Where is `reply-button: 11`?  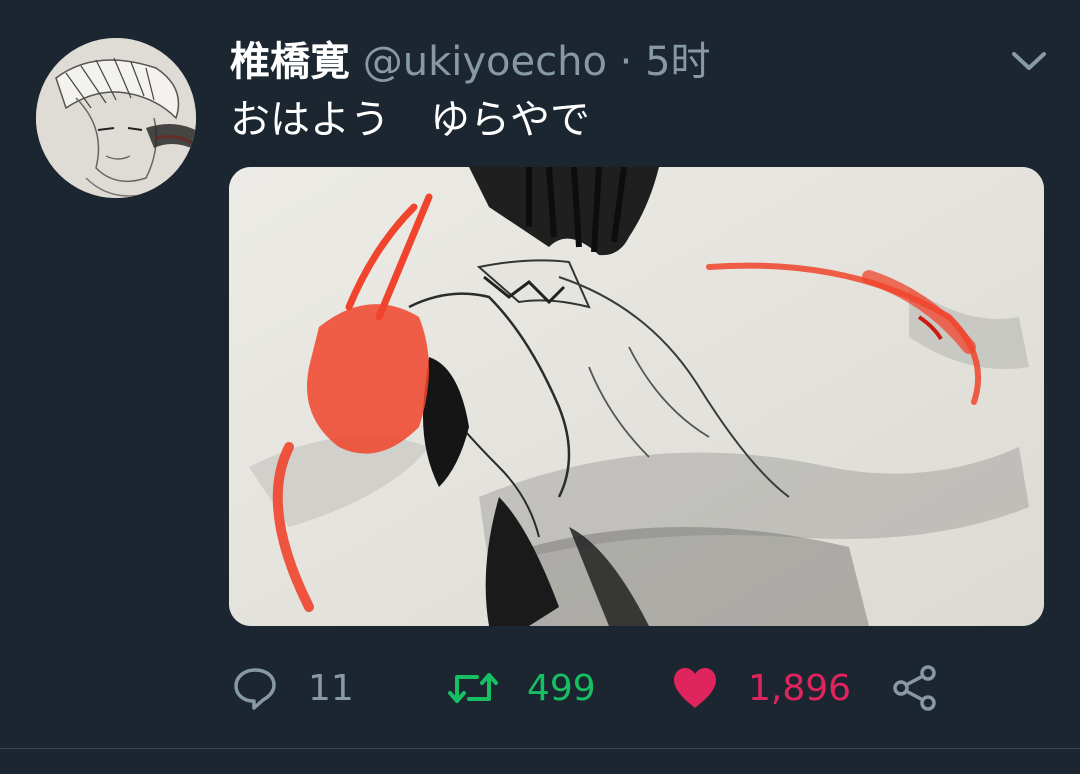 reply-button: 11 is located at coordinates (293, 688).